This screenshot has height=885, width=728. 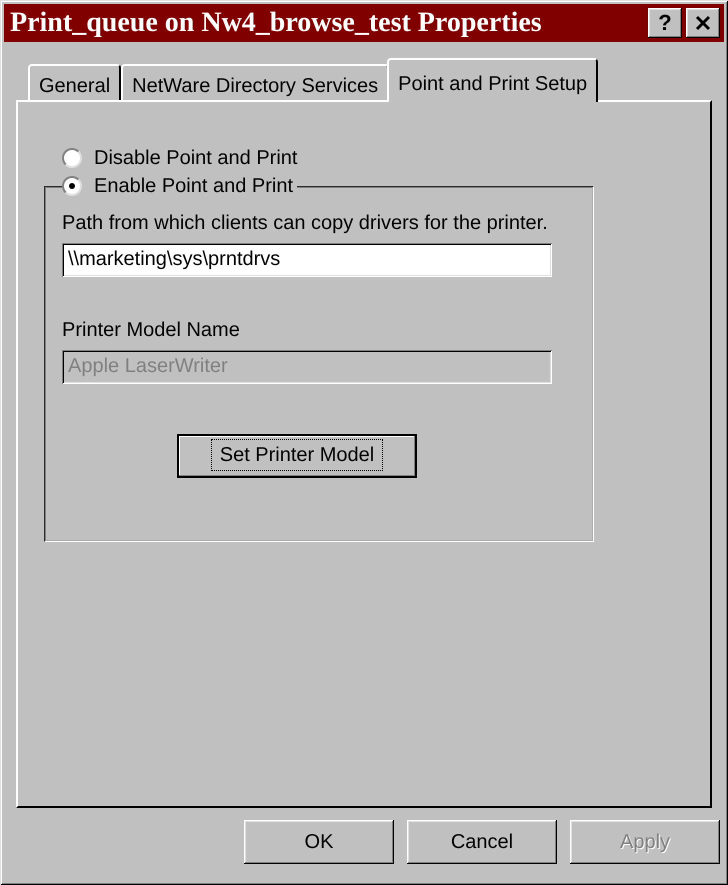 I want to click on field-label: Path from which clients can copy drivers for the printer., so click(x=305, y=223).